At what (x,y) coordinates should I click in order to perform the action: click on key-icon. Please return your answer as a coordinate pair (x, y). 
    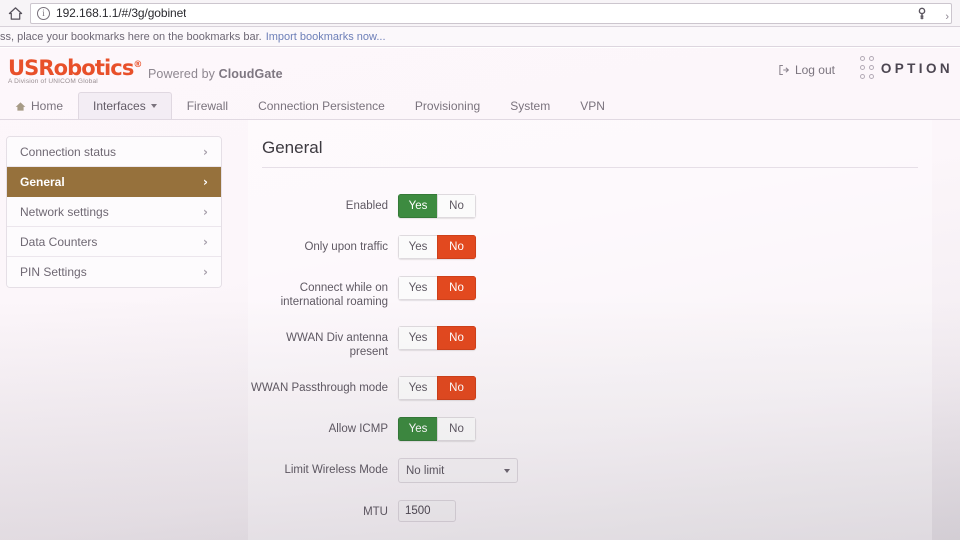
    Looking at the image, I should click on (922, 14).